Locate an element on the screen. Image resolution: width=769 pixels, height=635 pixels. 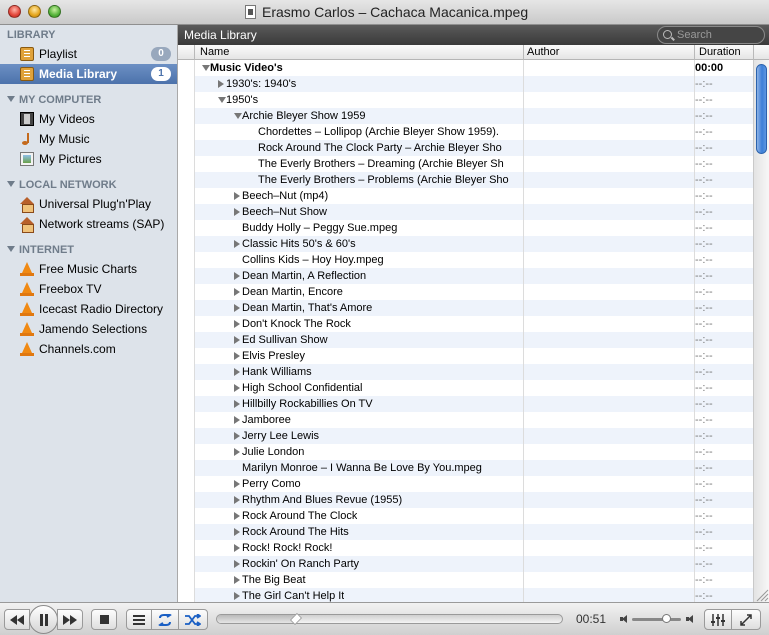
equalizer-button is located at coordinates (718, 619).